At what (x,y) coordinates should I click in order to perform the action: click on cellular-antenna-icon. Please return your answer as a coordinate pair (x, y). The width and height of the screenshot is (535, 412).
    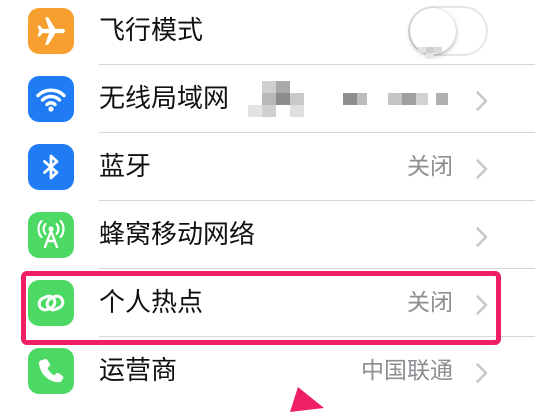
    Looking at the image, I should click on (51, 235).